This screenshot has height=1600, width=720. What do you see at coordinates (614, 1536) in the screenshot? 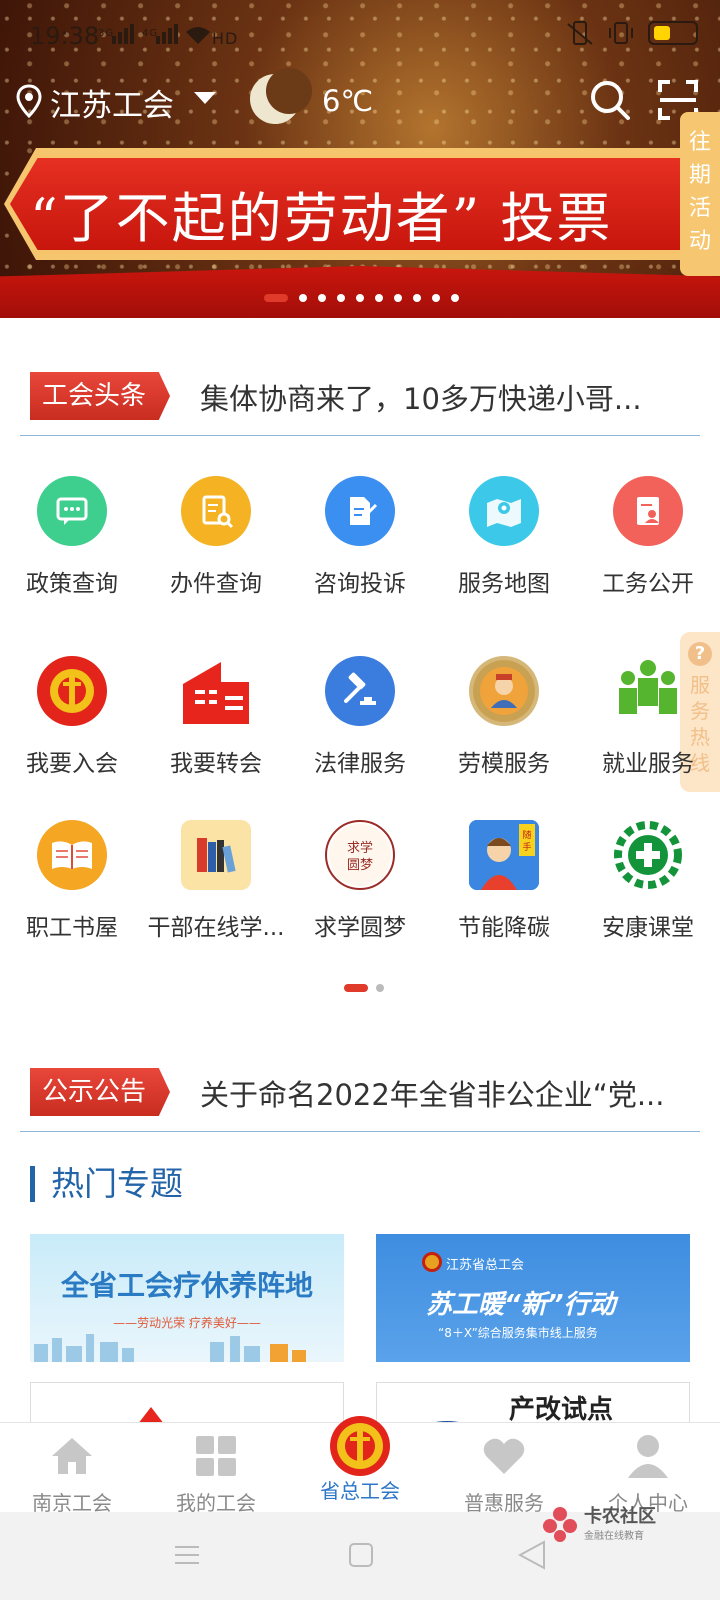
I see `watermark-subtitle: 金融在线教育` at bounding box center [614, 1536].